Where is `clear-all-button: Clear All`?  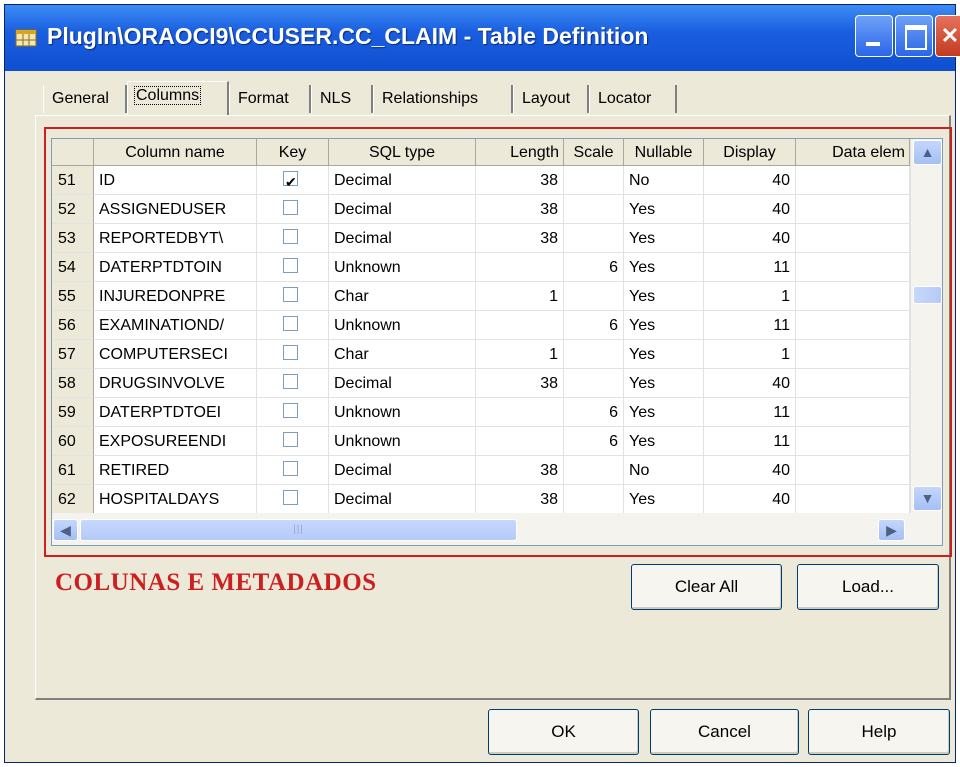 clear-all-button: Clear All is located at coordinates (706, 587).